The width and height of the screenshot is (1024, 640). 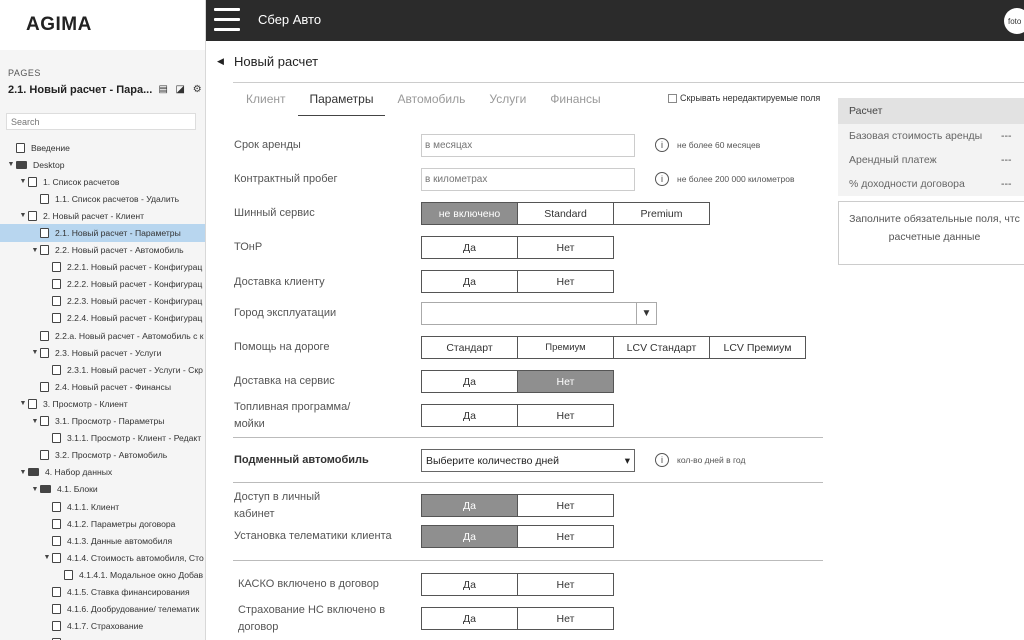 I want to click on ns-insurance-yes-button: Да, so click(x=469, y=618).